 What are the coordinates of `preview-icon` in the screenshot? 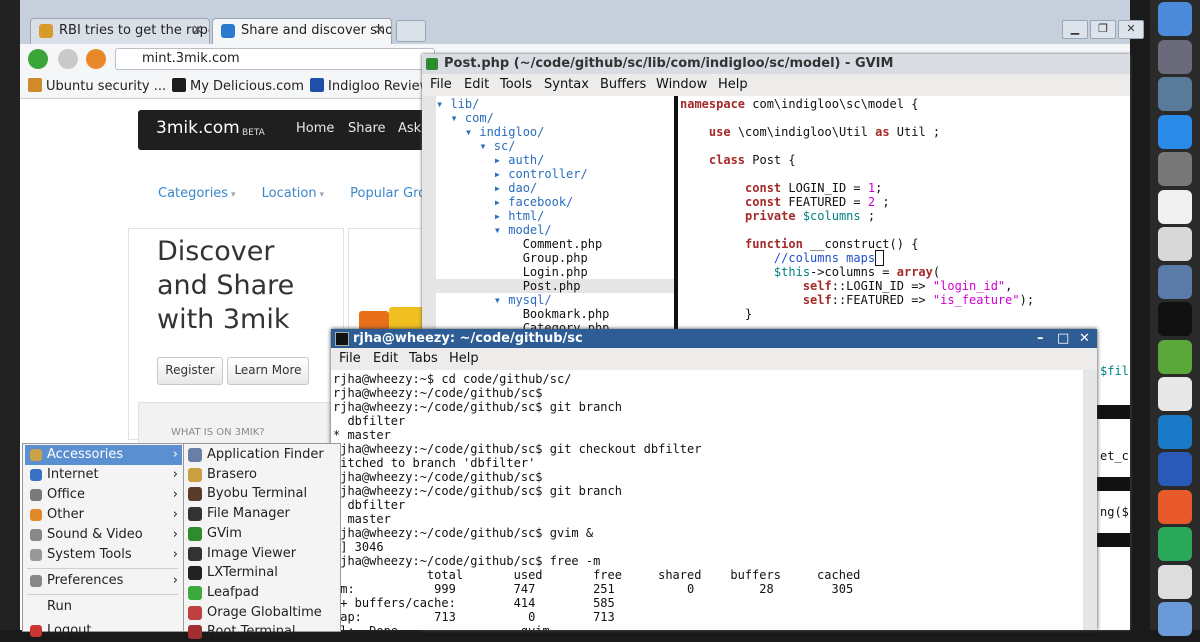 It's located at (1175, 281).